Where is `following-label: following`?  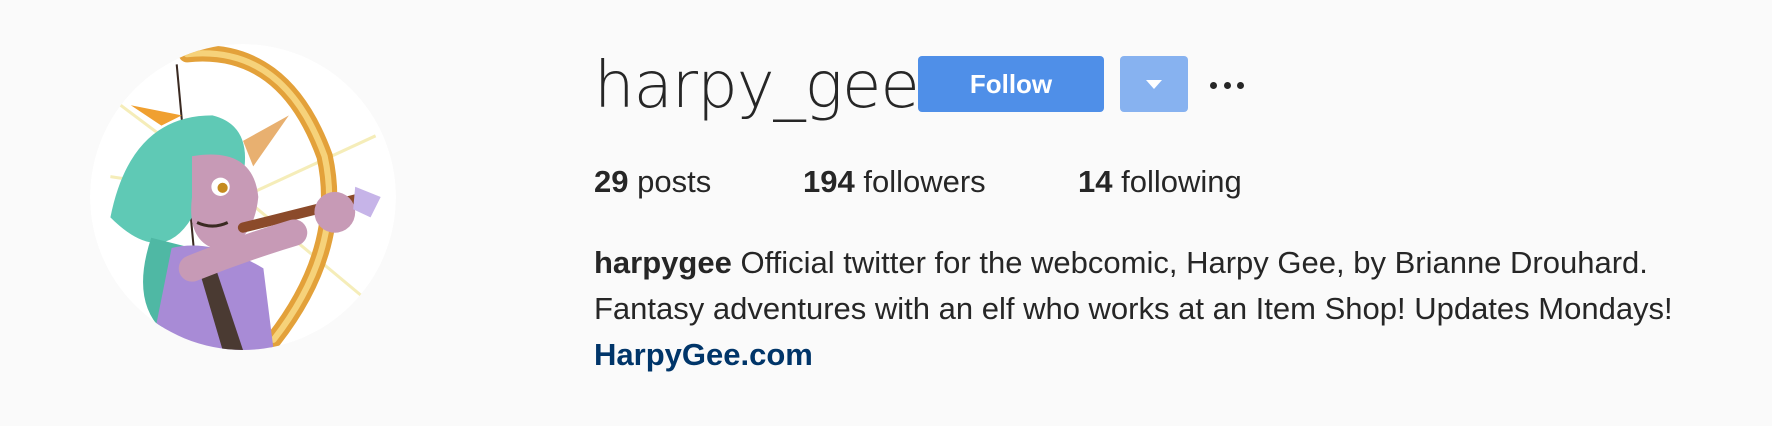 following-label: following is located at coordinates (1181, 181).